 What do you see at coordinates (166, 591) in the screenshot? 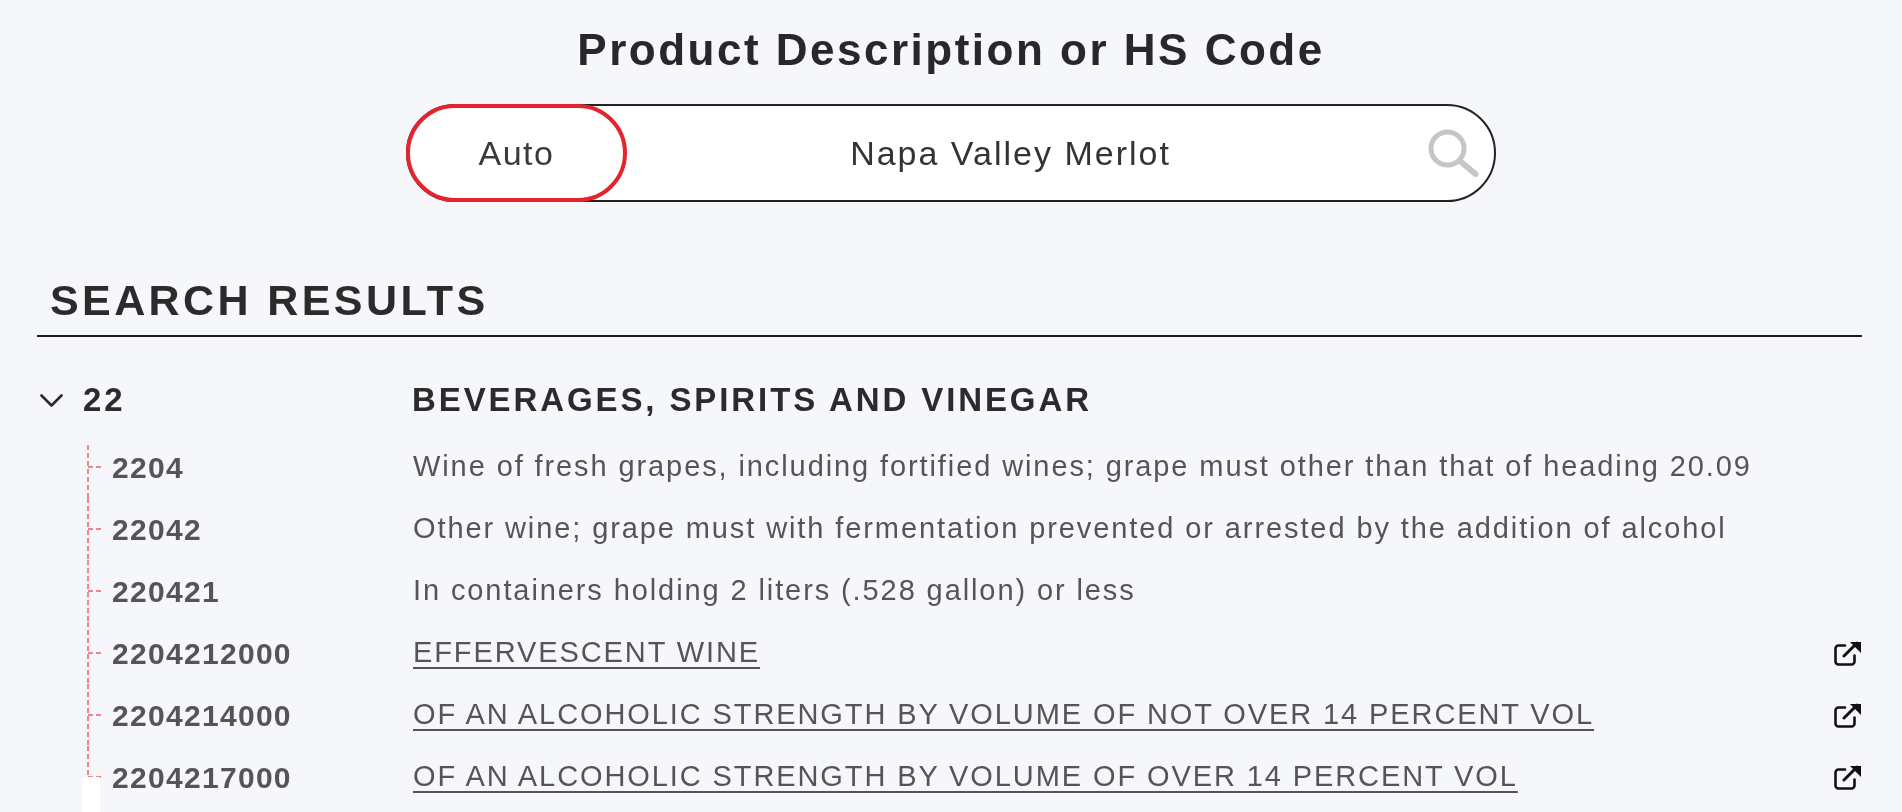
I see `hs-code: 220421` at bounding box center [166, 591].